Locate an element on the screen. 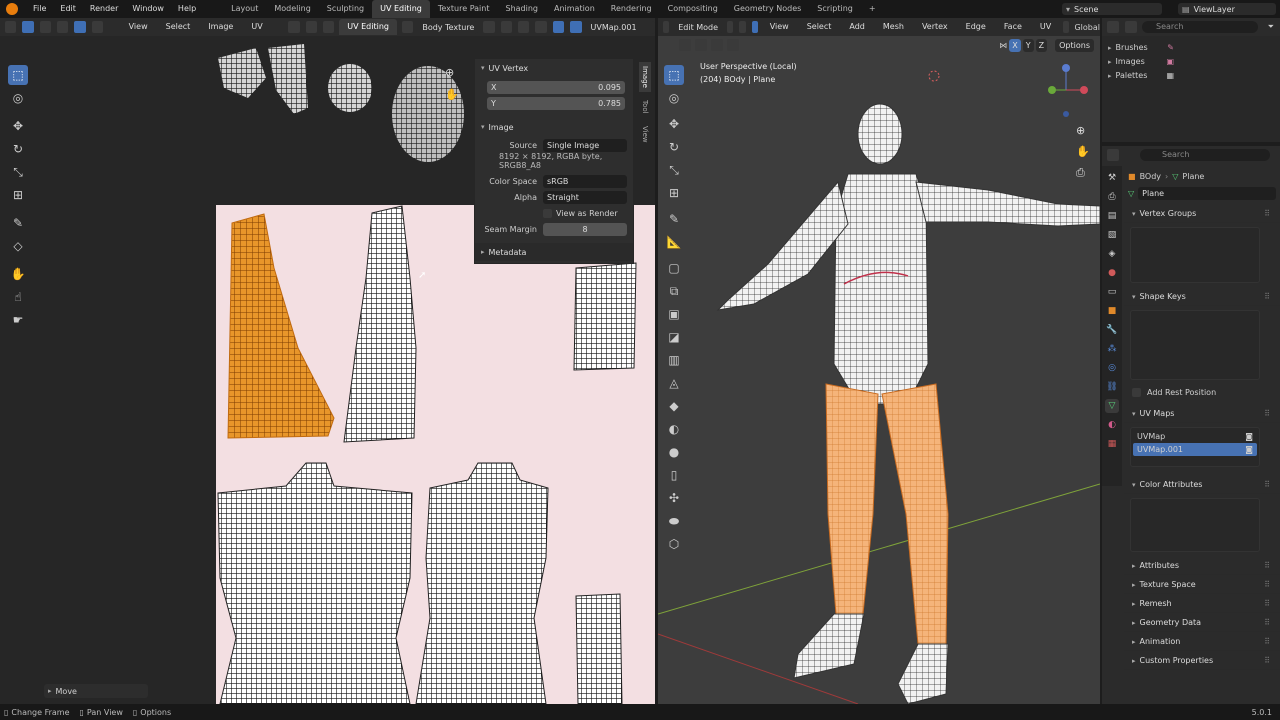 This screenshot has width=1280, height=720. source-dropdown: Single Image is located at coordinates (585, 145).